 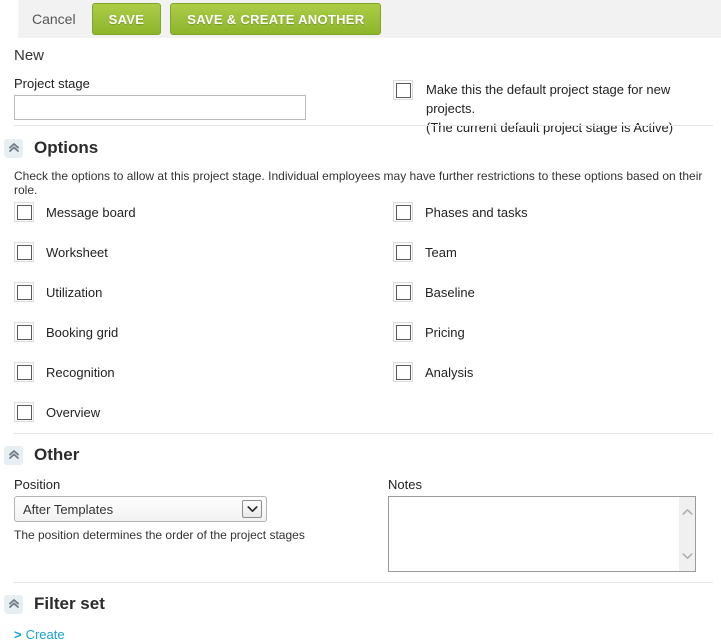 I want to click on checkbox-phases-and-tasks, so click(x=403, y=212).